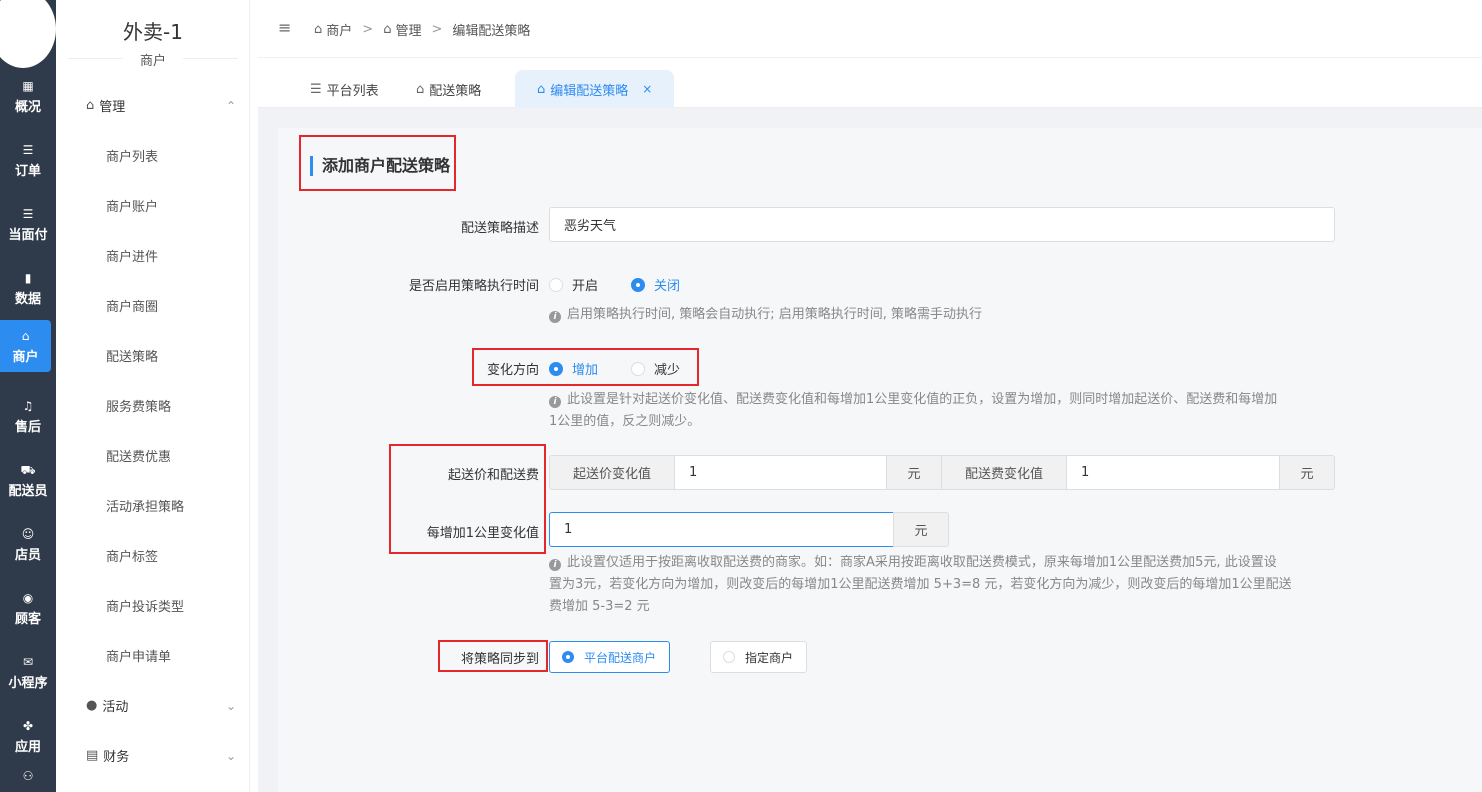 This screenshot has height=792, width=1482. What do you see at coordinates (28, 608) in the screenshot?
I see `rail-item-customers: ◉ 顾客` at bounding box center [28, 608].